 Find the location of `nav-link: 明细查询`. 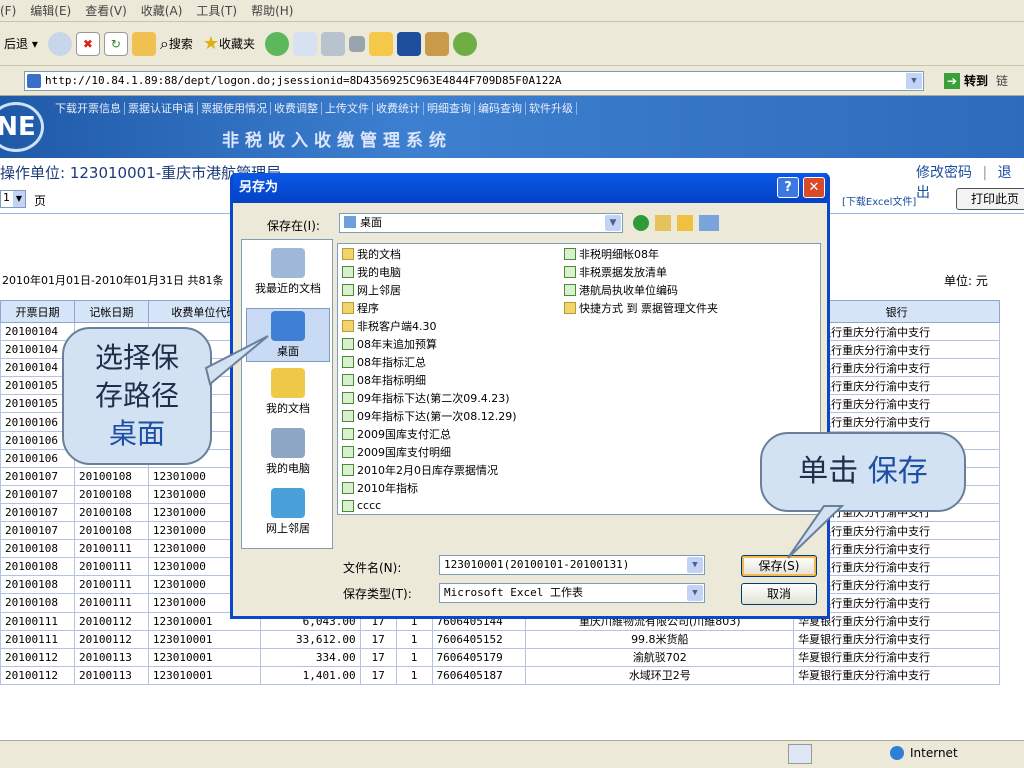

nav-link: 明细查询 is located at coordinates (449, 108).